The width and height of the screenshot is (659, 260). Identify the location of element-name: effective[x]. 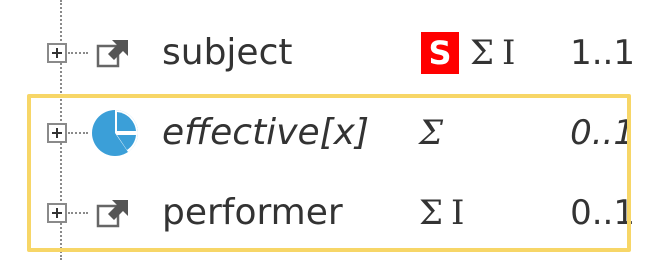
(266, 132).